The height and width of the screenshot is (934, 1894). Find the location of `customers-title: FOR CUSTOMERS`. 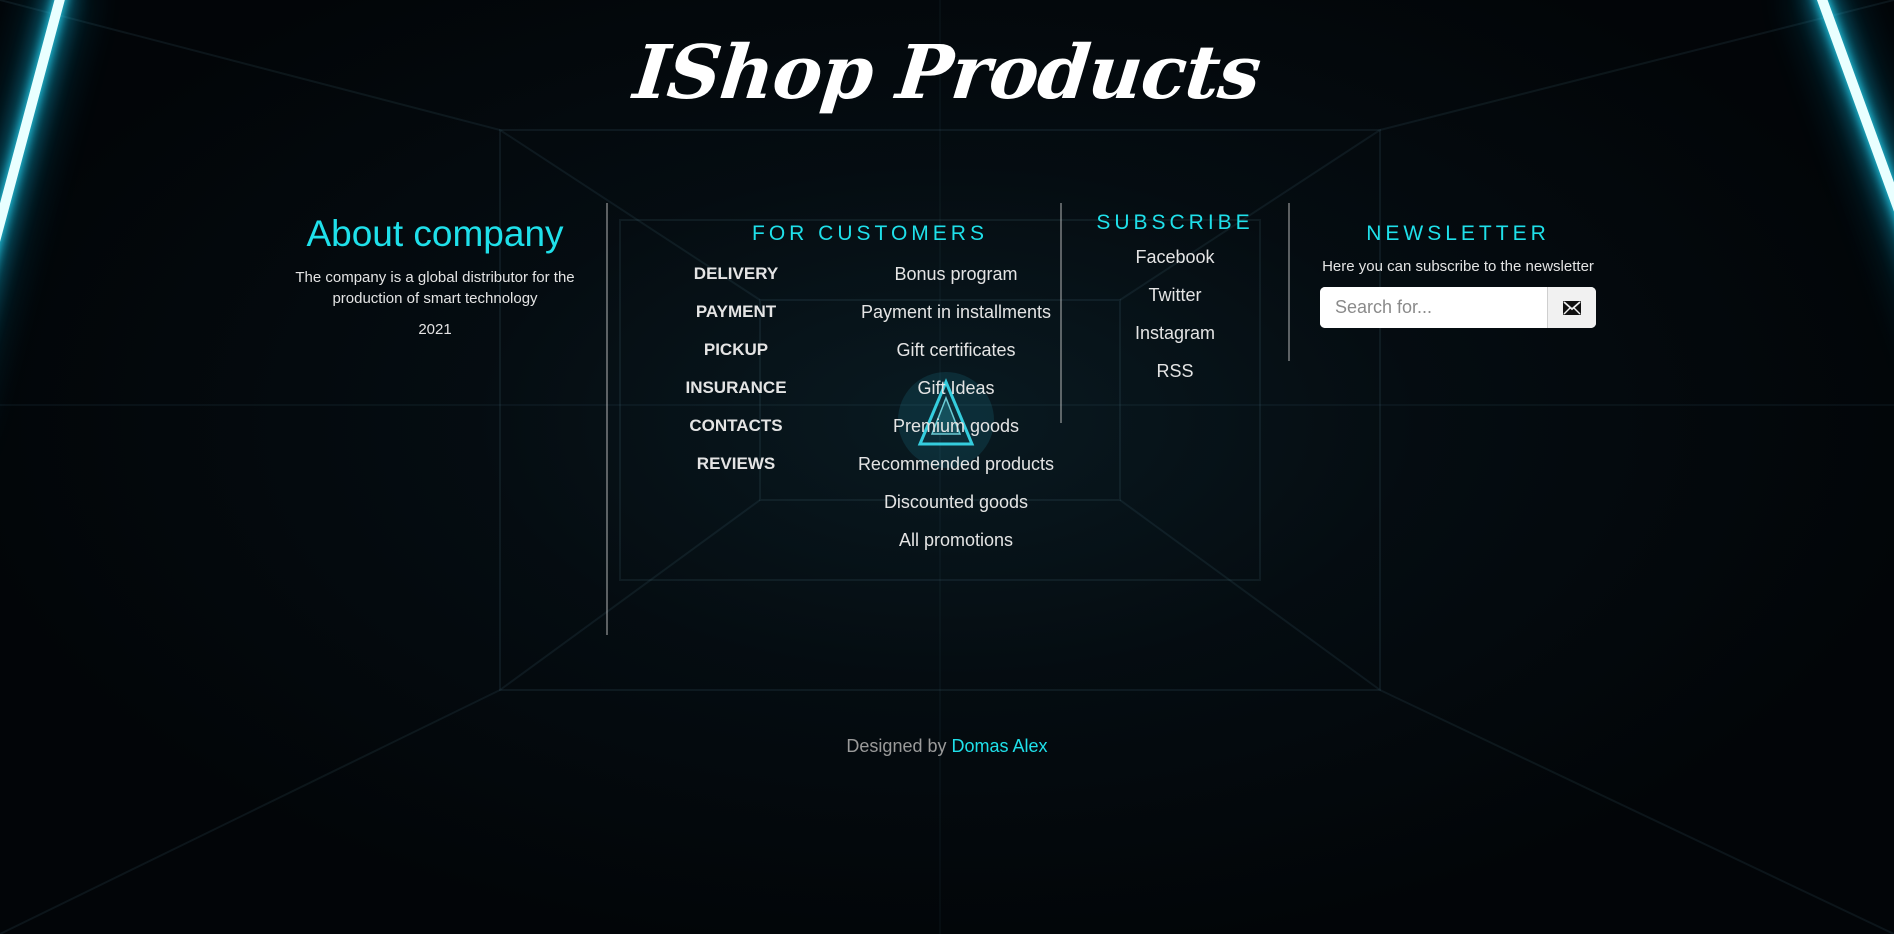

customers-title: FOR CUSTOMERS is located at coordinates (870, 233).